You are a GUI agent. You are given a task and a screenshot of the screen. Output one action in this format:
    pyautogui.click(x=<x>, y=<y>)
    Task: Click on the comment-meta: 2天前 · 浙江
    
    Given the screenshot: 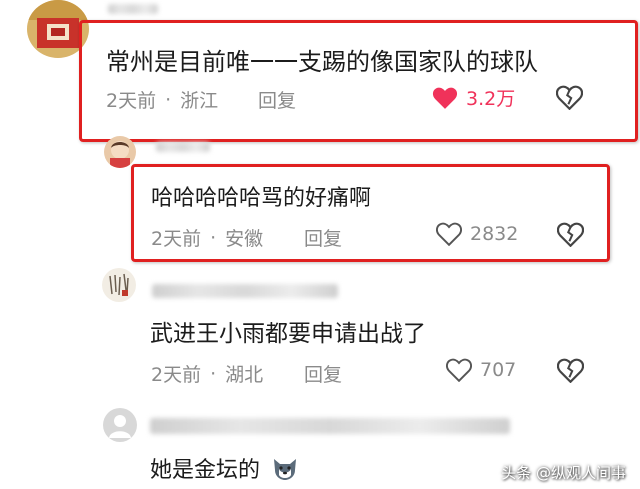 What is the action you would take?
    pyautogui.click(x=162, y=99)
    